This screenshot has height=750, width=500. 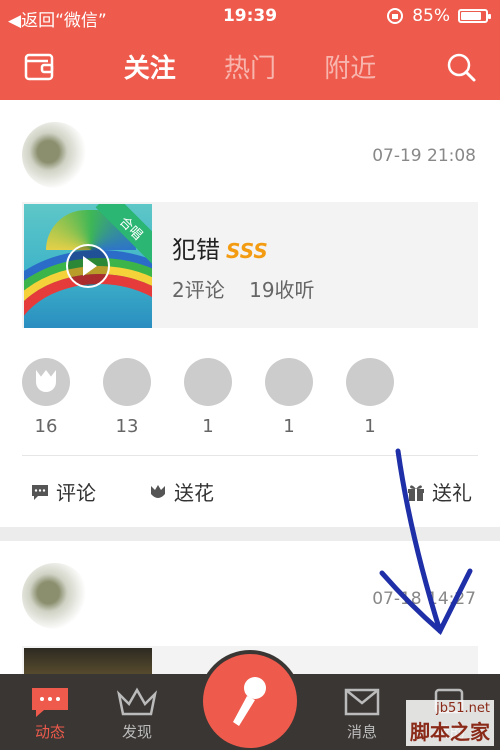 I want to click on song-title-row: 犯错 SSS, so click(x=220, y=247).